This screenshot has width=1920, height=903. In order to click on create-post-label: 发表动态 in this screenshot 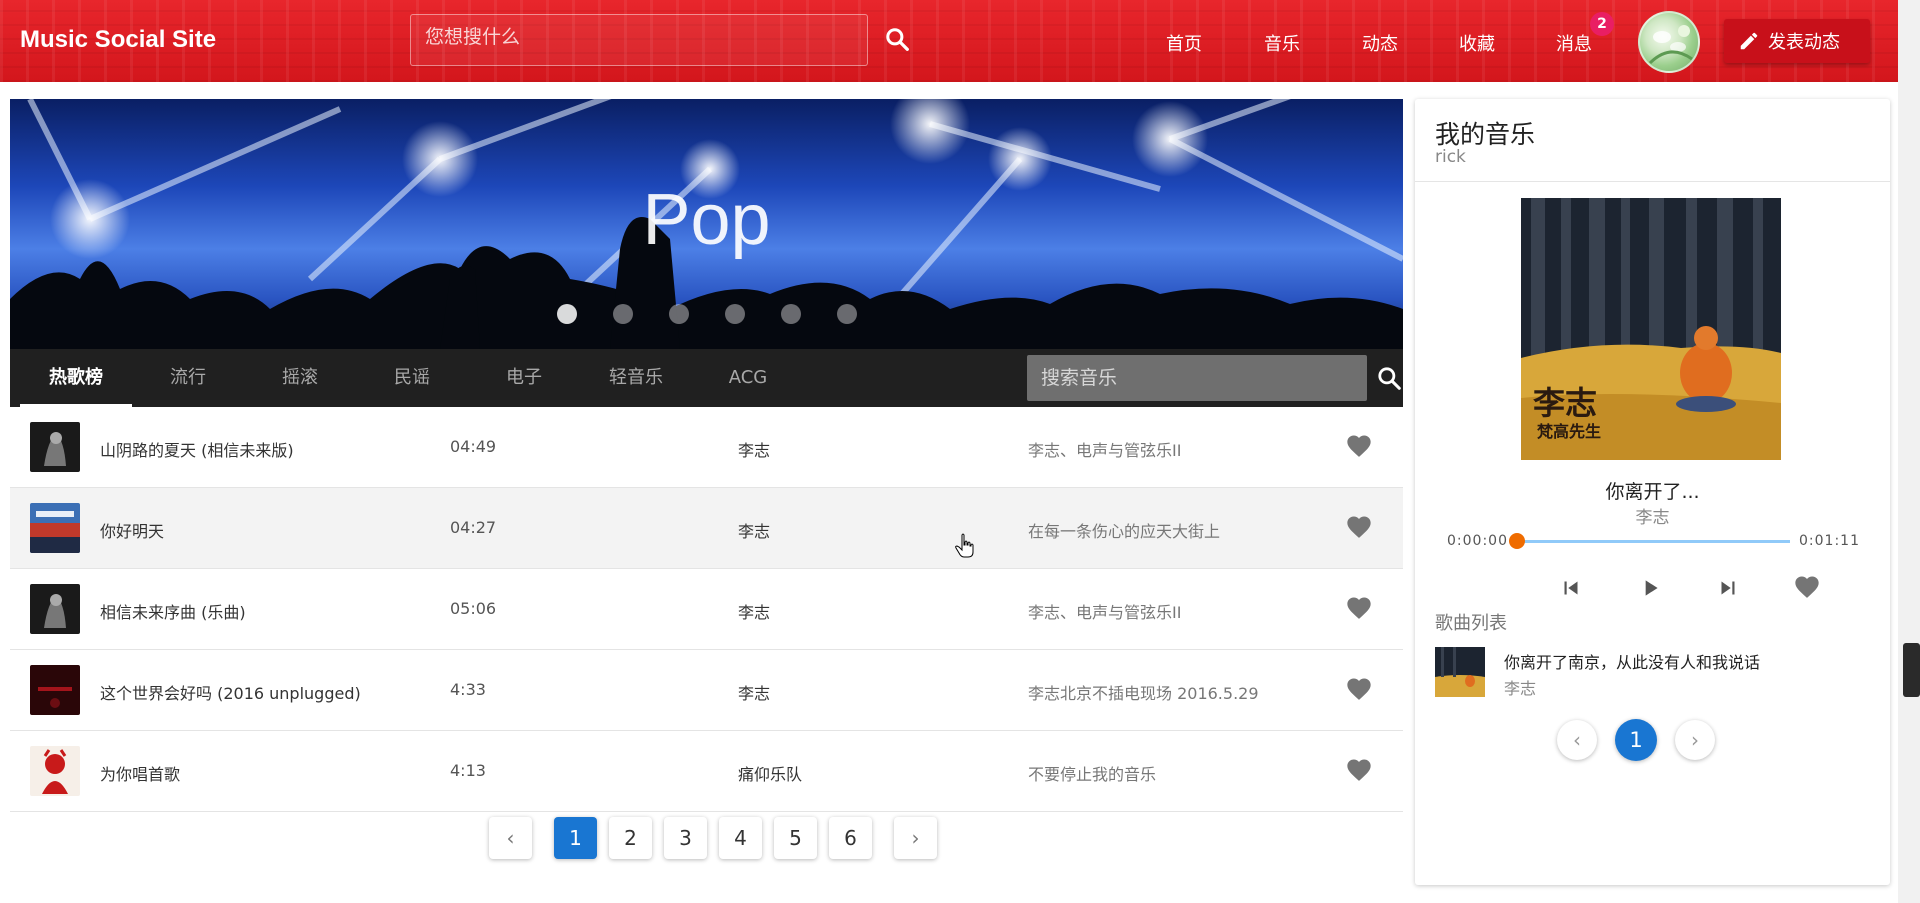, I will do `click(1804, 42)`.